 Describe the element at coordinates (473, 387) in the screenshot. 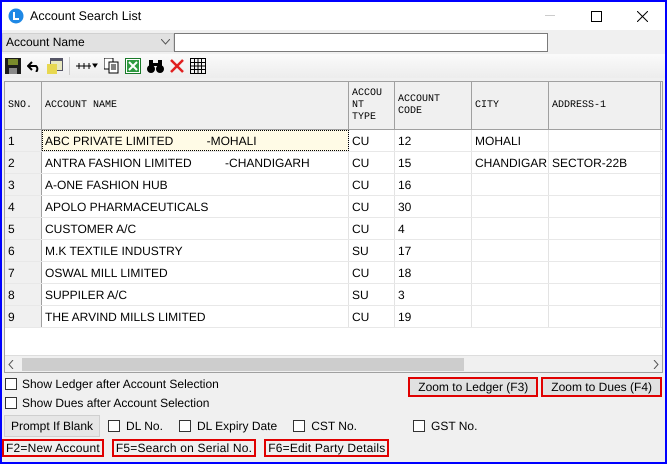

I see `zoom-button: Zoom to Ledger (F3)` at that location.